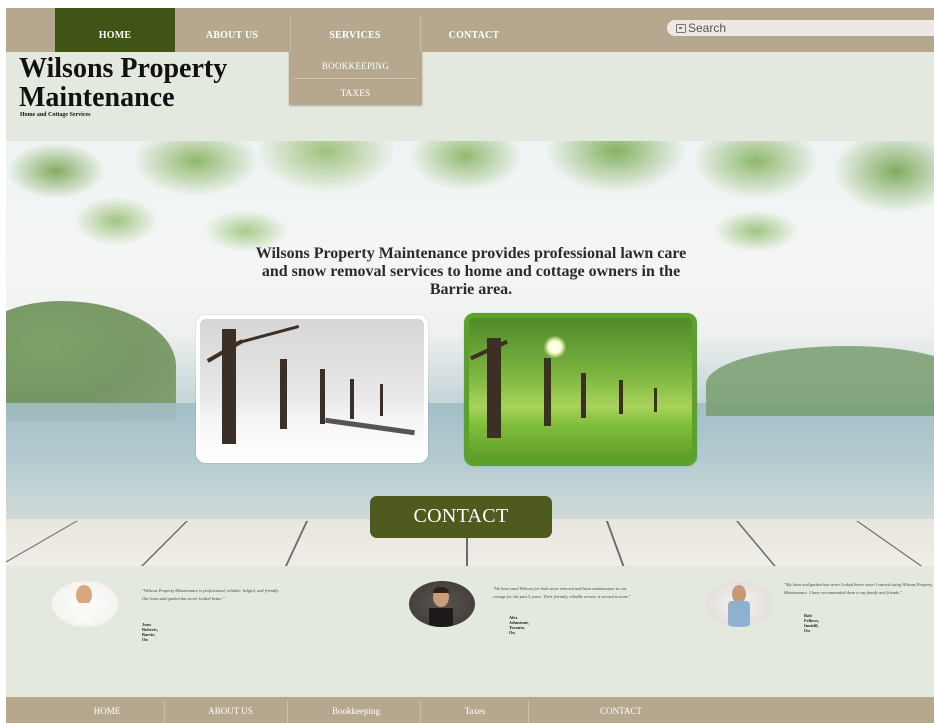 The height and width of the screenshot is (723, 934). What do you see at coordinates (370, 426) in the screenshot?
I see `stone-wall` at bounding box center [370, 426].